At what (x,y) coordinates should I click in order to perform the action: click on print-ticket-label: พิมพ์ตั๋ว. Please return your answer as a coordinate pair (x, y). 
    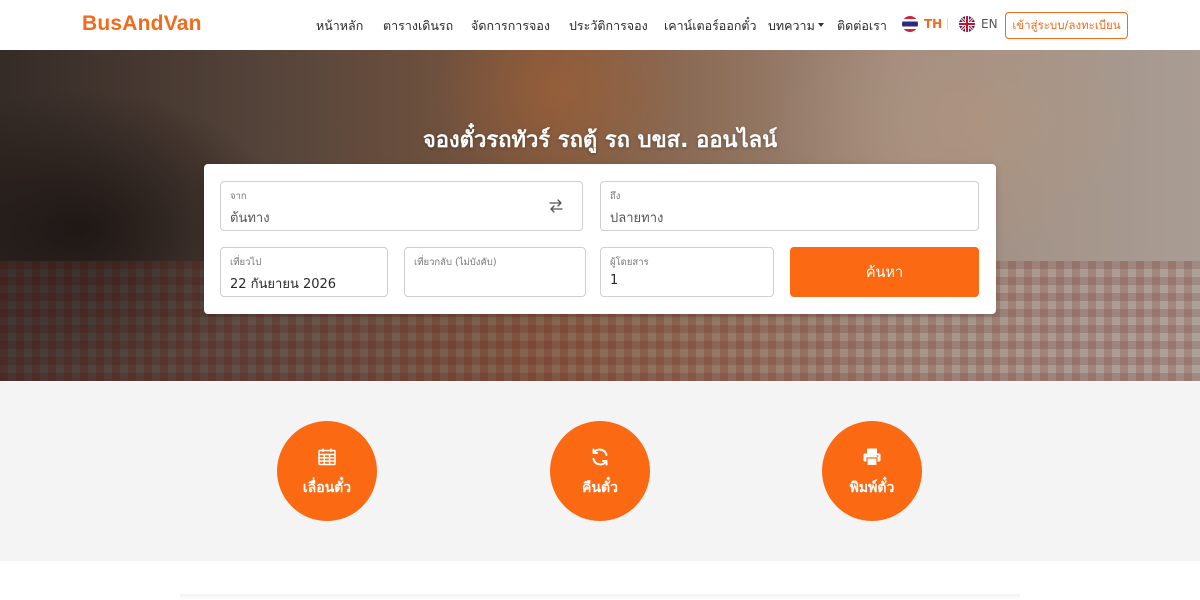
    Looking at the image, I should click on (872, 488).